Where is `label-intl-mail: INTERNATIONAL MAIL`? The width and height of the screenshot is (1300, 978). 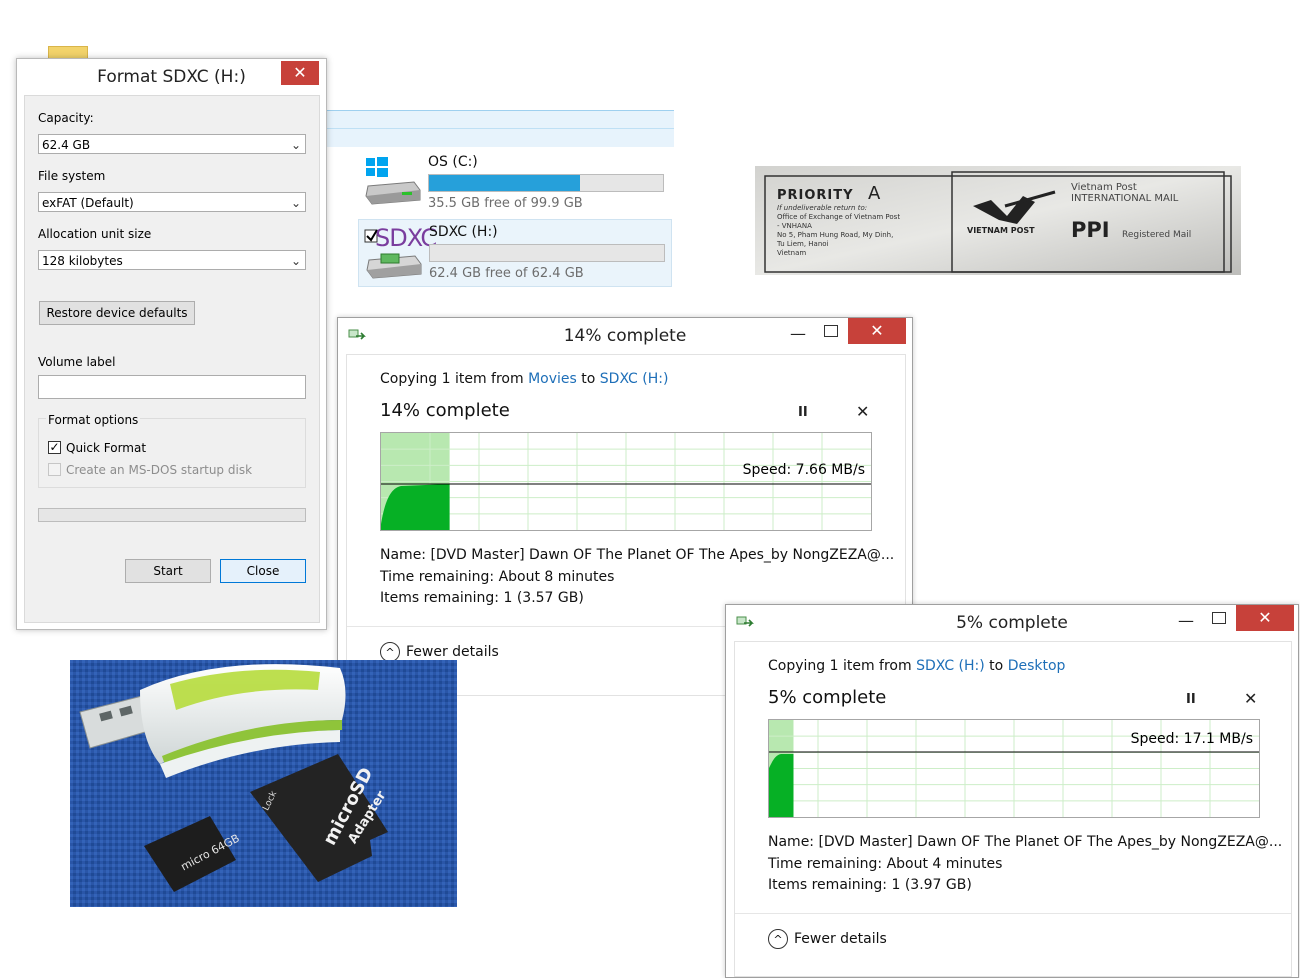
label-intl-mail: INTERNATIONAL MAIL is located at coordinates (1125, 198).